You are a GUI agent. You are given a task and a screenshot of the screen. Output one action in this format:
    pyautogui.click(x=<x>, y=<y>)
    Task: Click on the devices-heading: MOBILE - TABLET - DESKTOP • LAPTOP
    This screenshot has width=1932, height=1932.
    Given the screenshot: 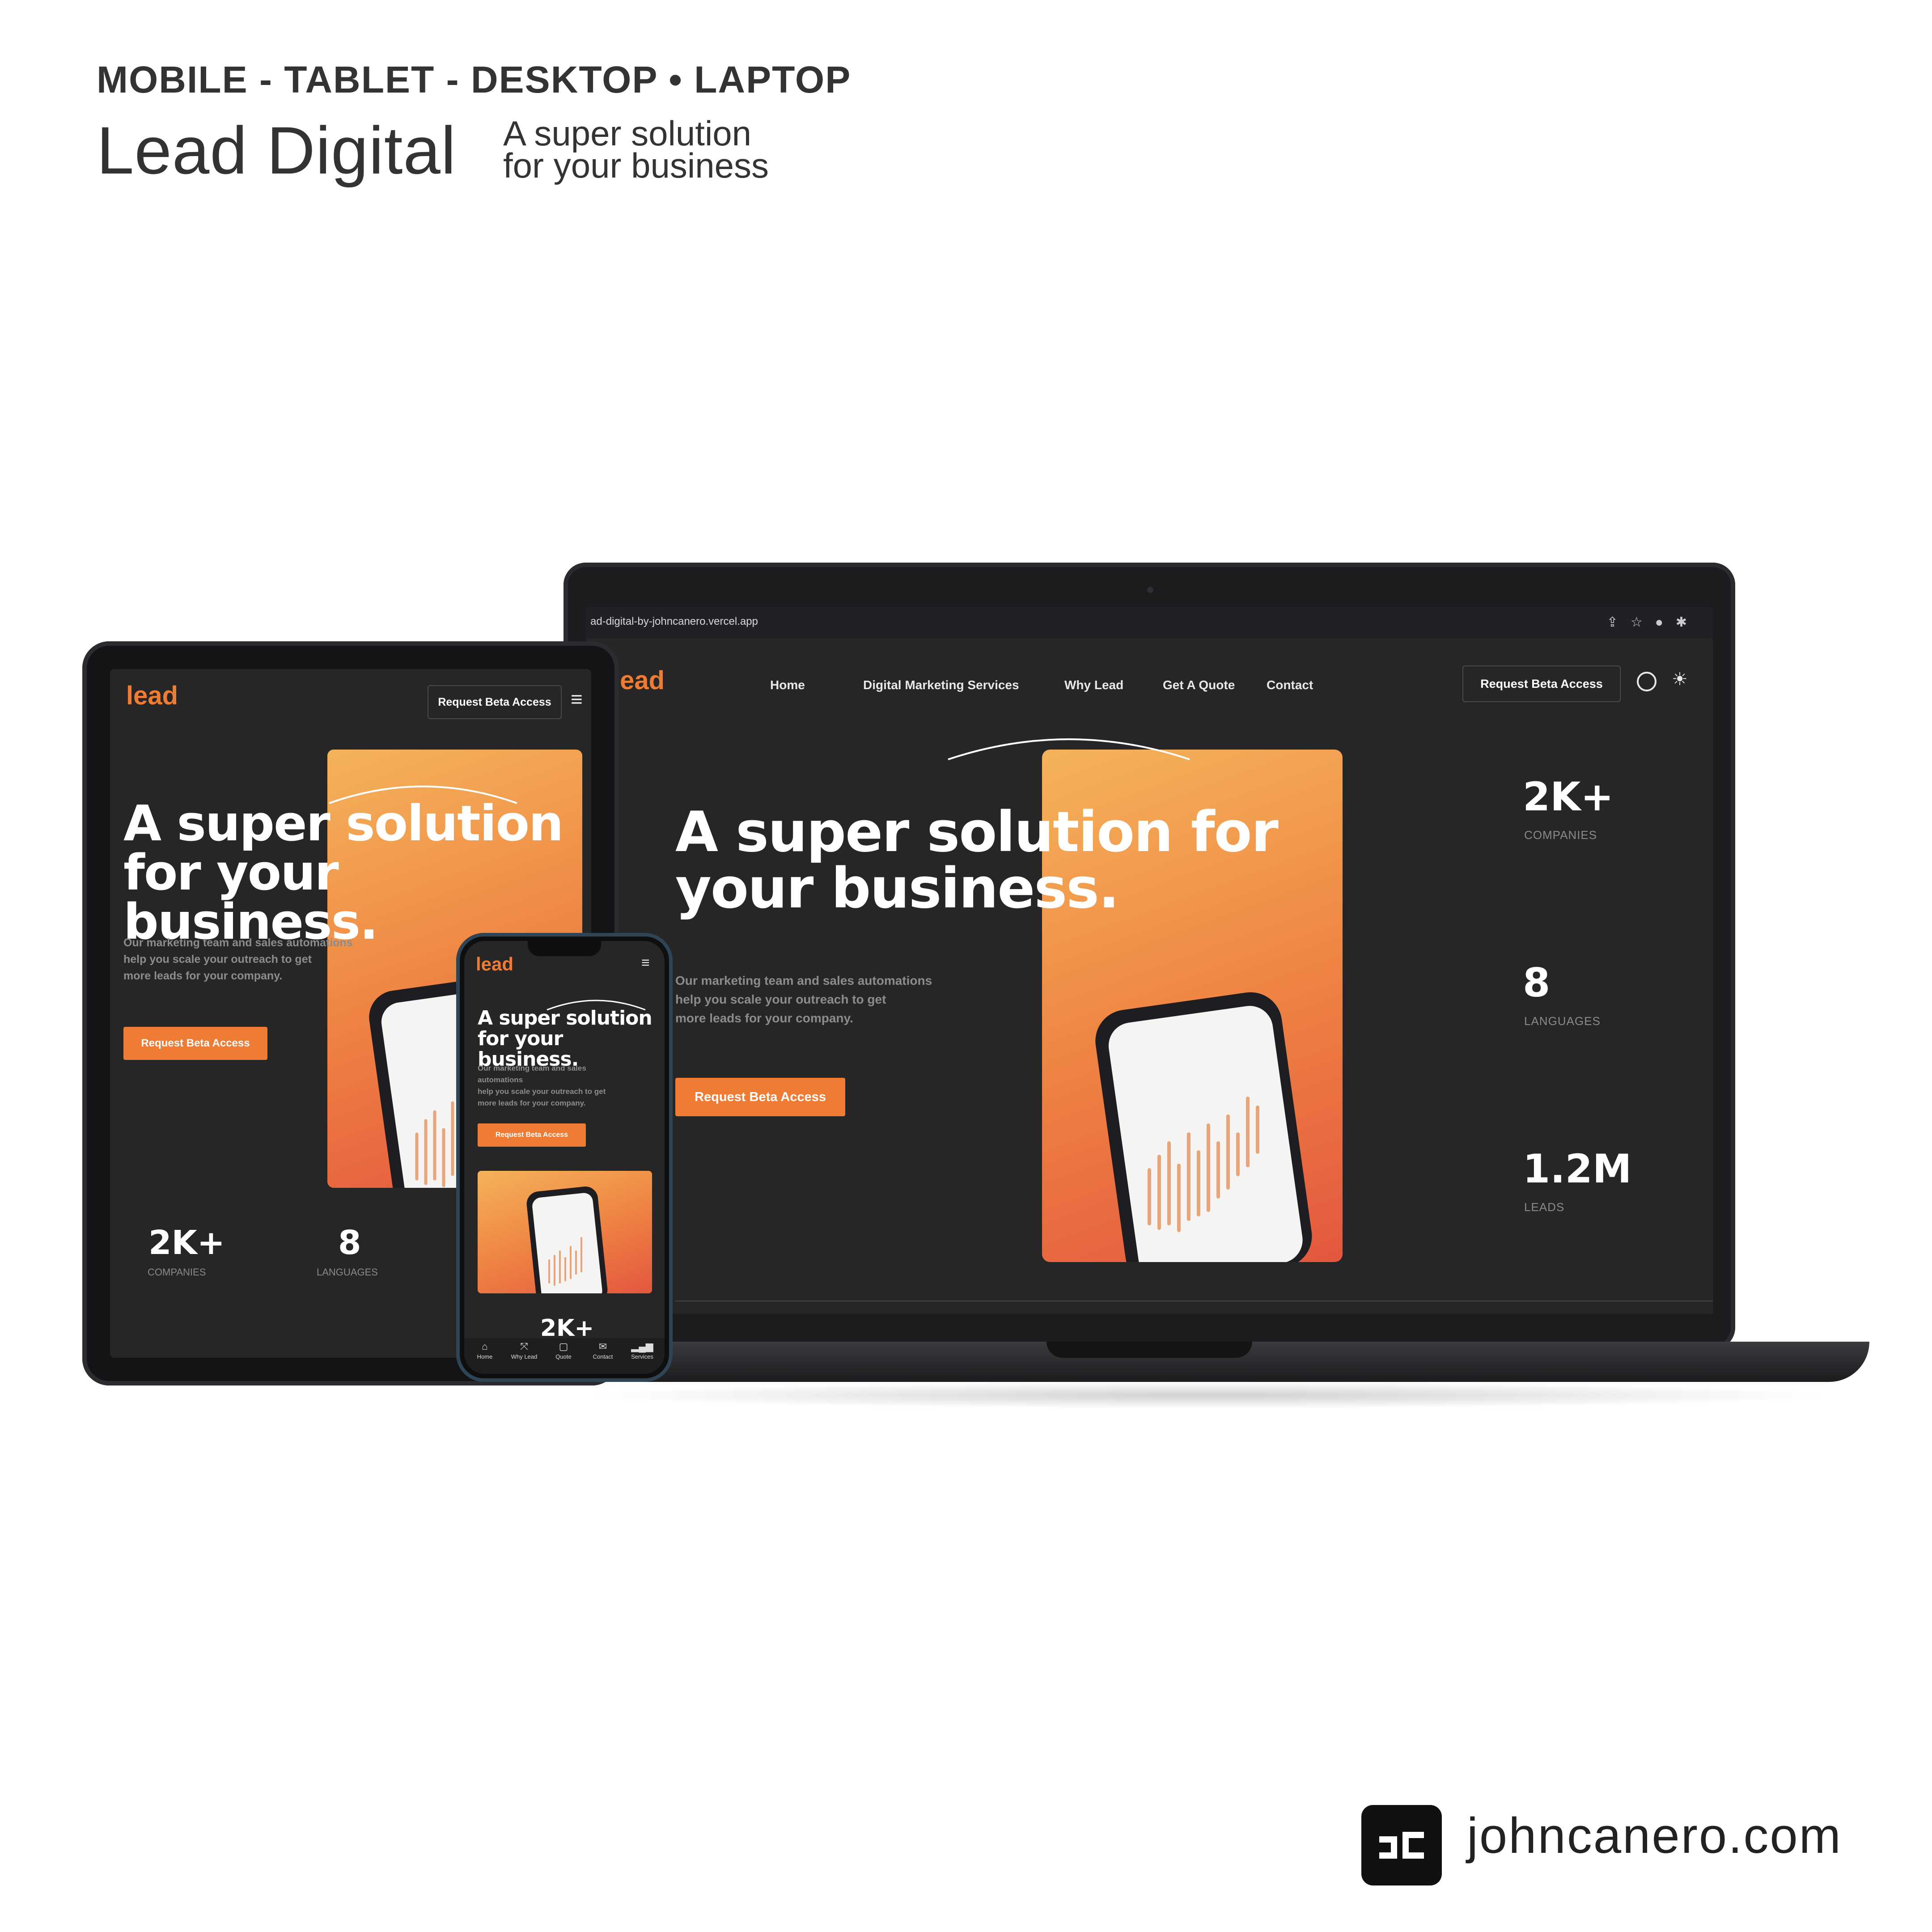 What is the action you would take?
    pyautogui.click(x=474, y=80)
    